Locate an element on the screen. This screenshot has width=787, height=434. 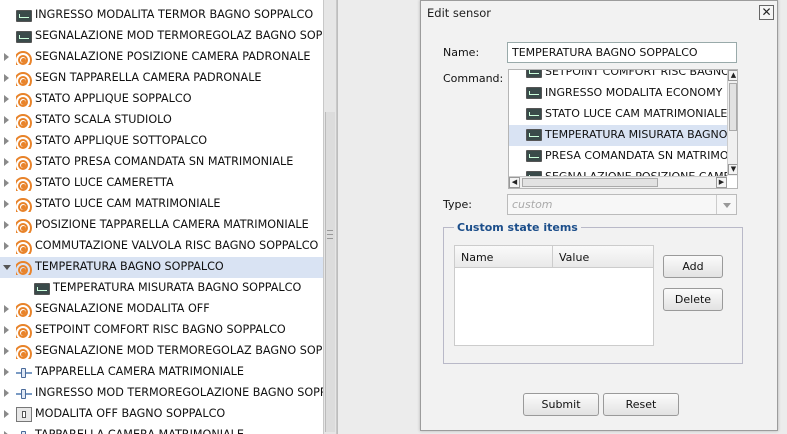
type-select: custom is located at coordinates (622, 204).